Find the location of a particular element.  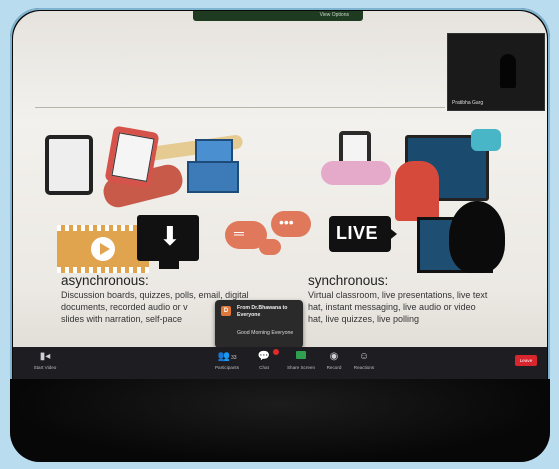

chat-icon: 💬 is located at coordinates (266, 356).